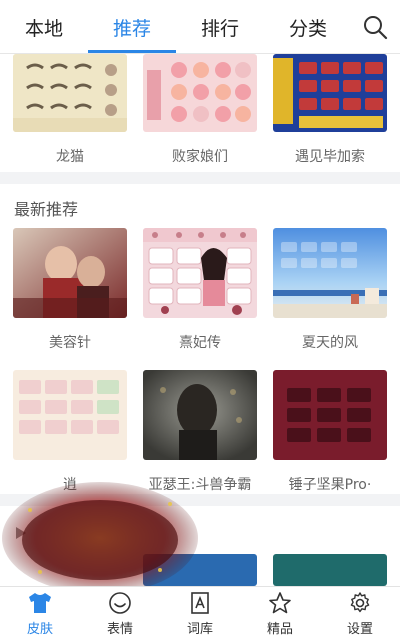 Image resolution: width=400 pixels, height=640 pixels. I want to click on skin-card: 夏天的风, so click(330, 292).